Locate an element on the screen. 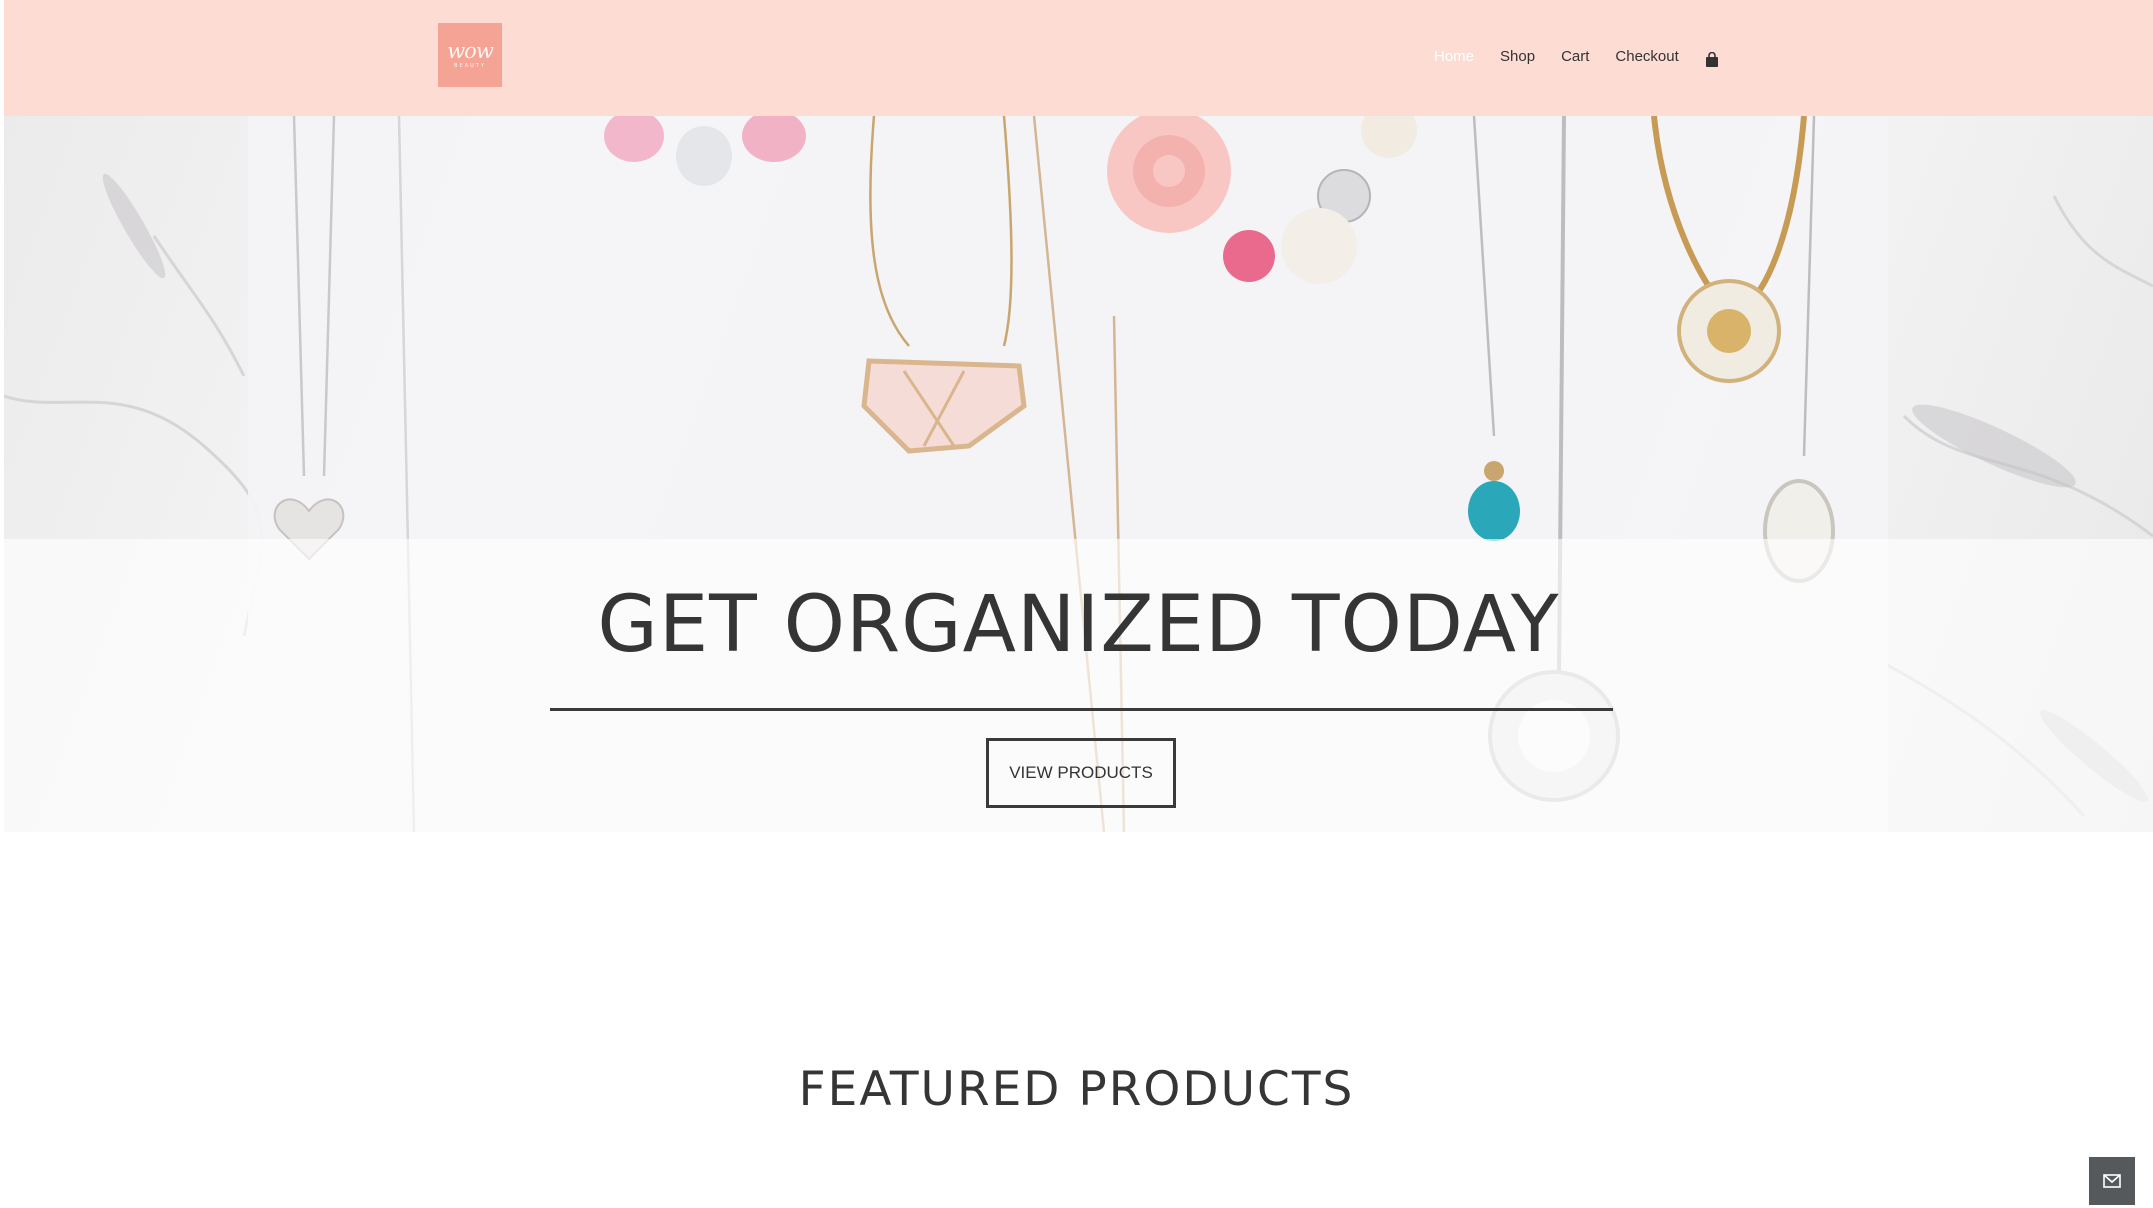  mail-icon is located at coordinates (2112, 1181).